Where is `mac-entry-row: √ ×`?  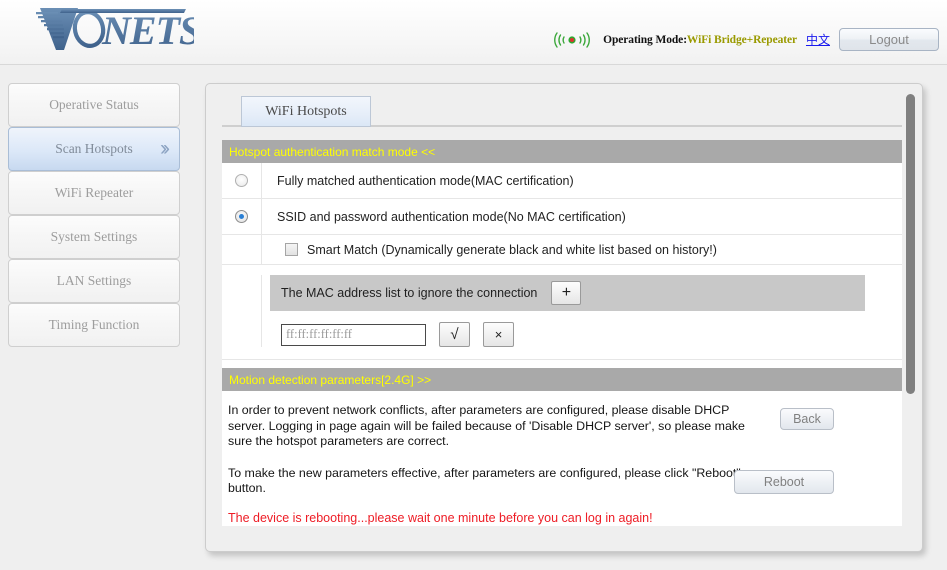 mac-entry-row: √ × is located at coordinates (586, 334).